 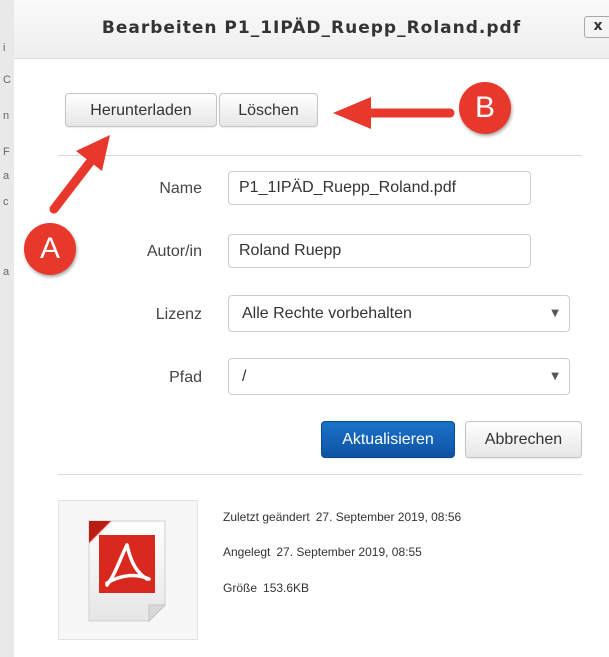 What do you see at coordinates (50, 249) in the screenshot?
I see `annotation-callout-a: A` at bounding box center [50, 249].